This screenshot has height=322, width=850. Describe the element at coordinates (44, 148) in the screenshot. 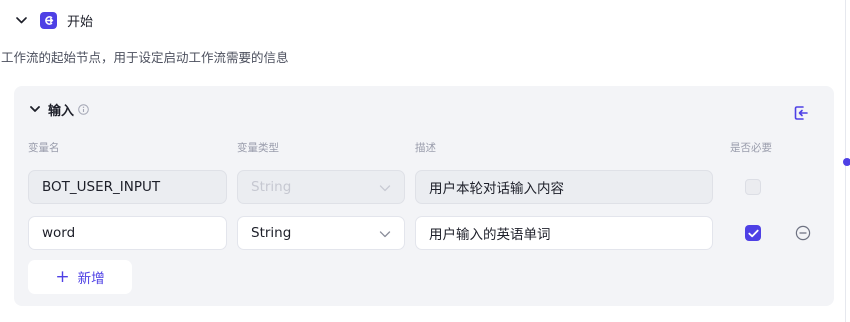

I see `column-header-name: 变量名` at that location.